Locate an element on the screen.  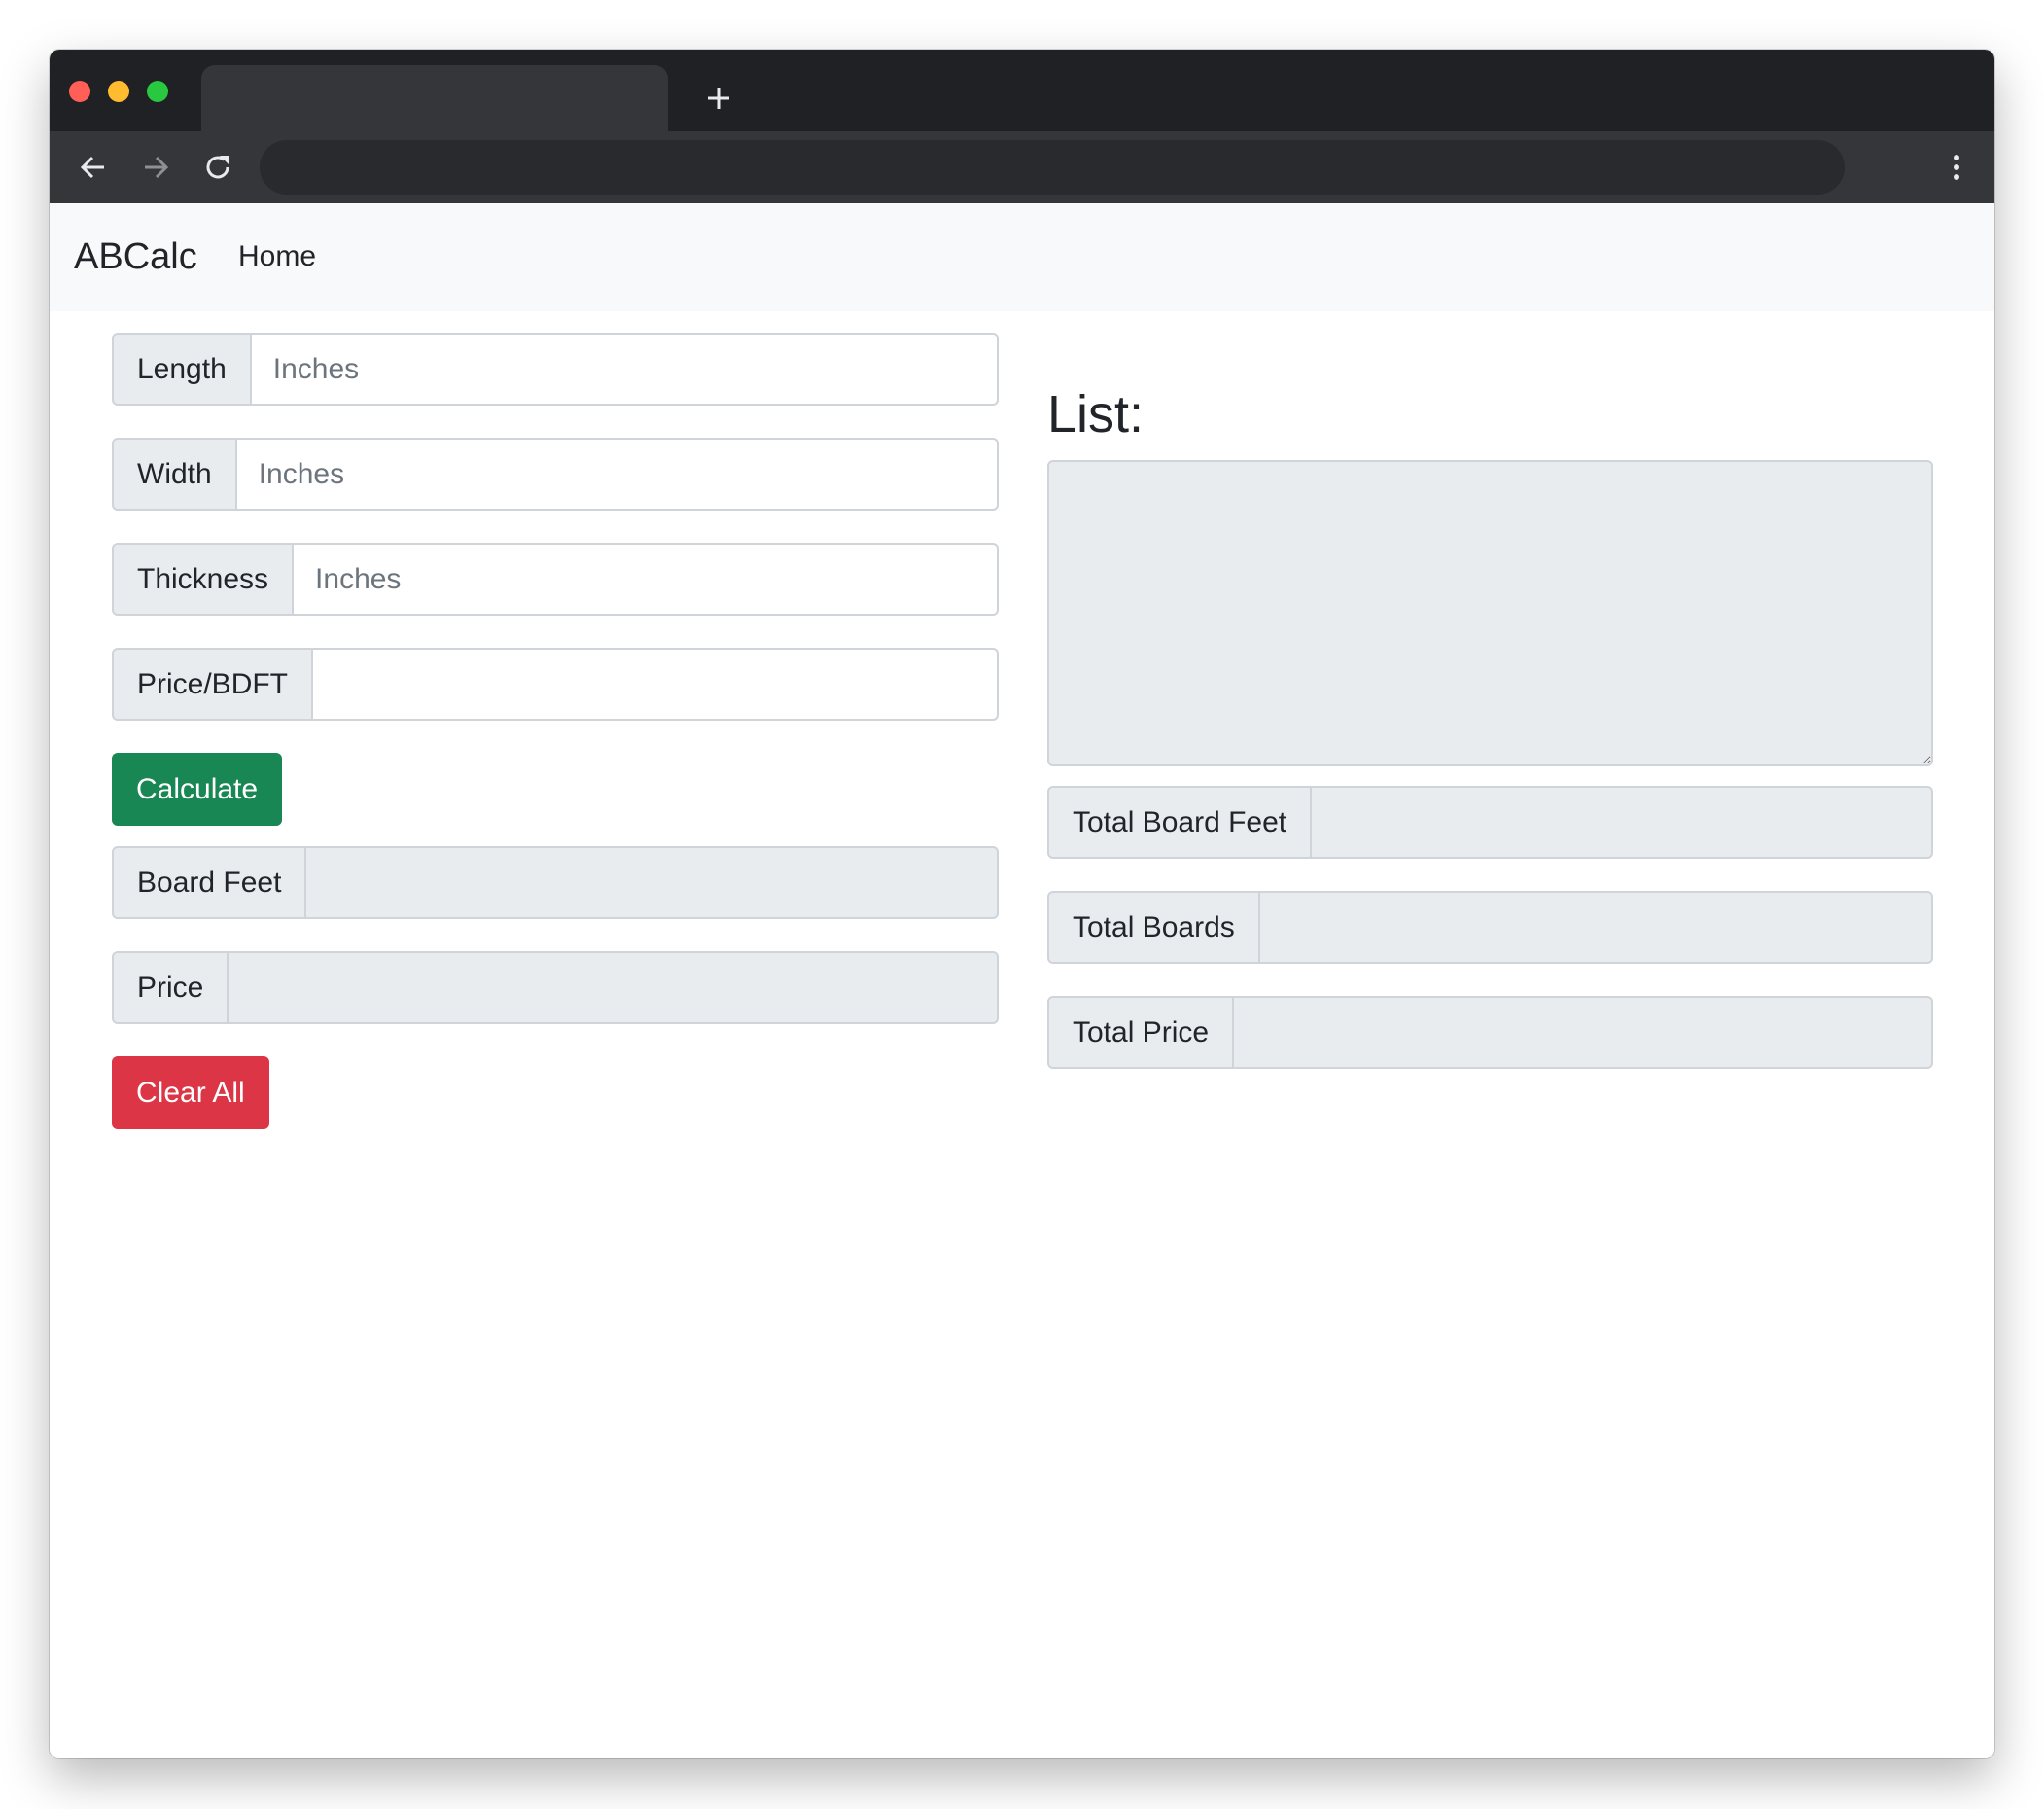
back-button is located at coordinates (93, 167).